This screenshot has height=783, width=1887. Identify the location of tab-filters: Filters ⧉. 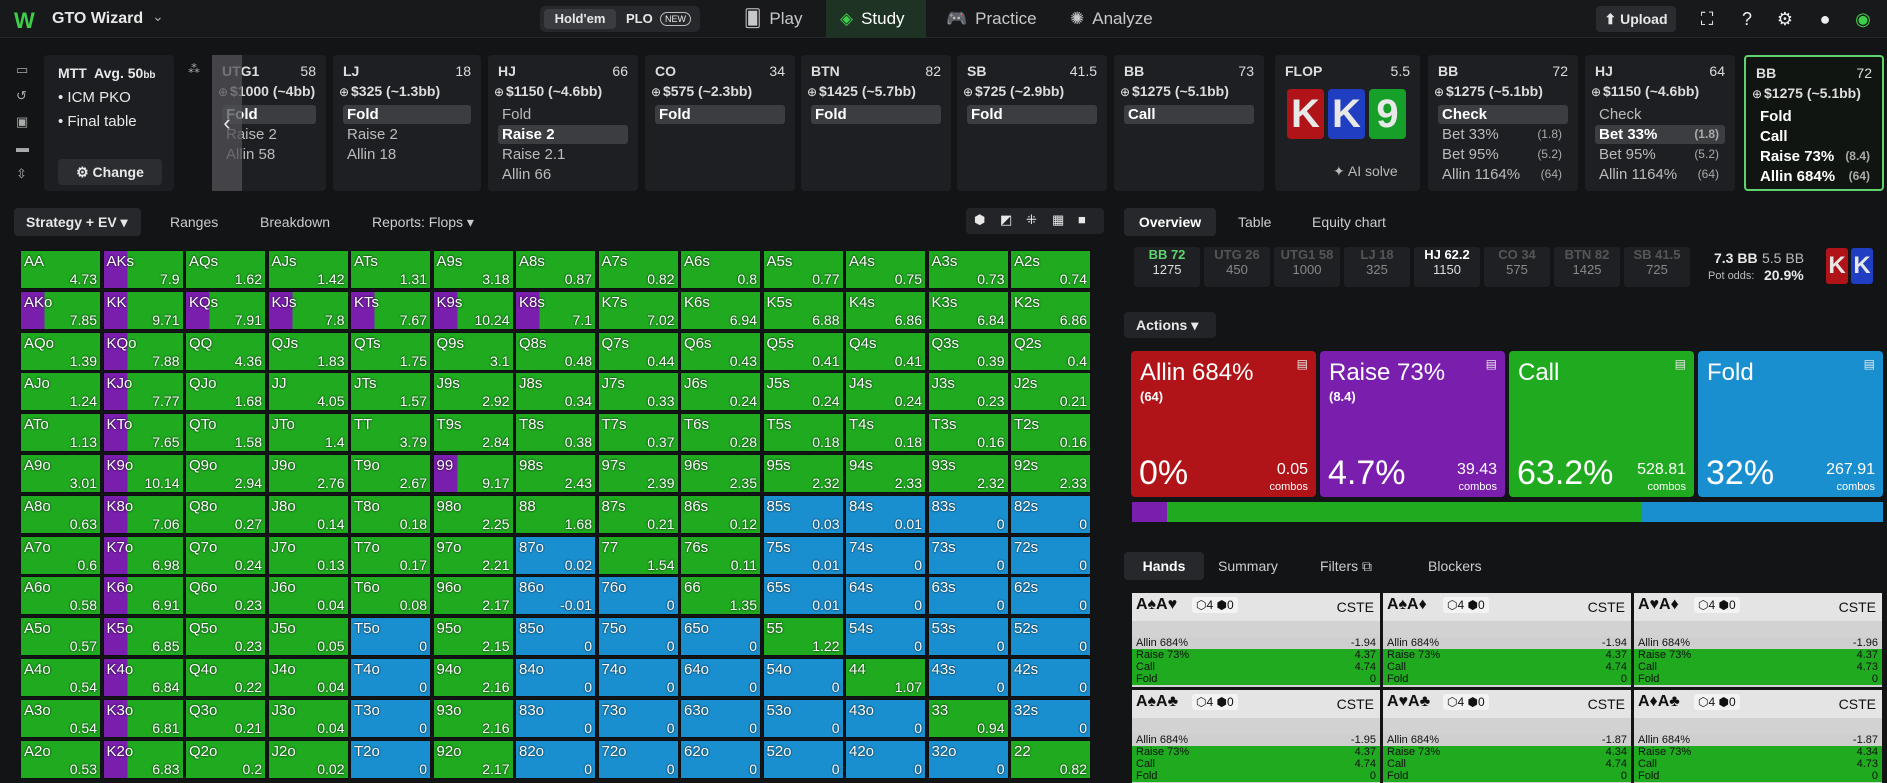
(1346, 566).